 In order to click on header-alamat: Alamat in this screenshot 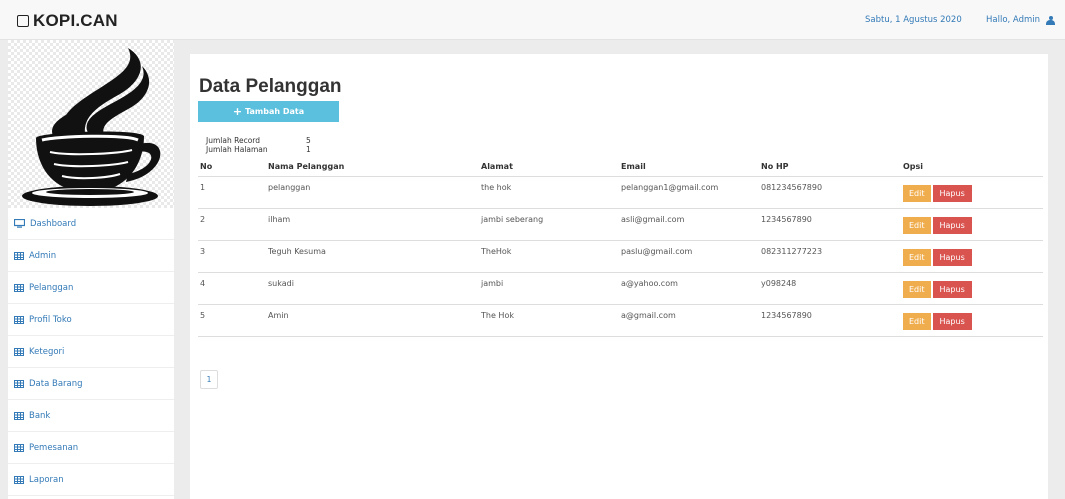, I will do `click(551, 167)`.